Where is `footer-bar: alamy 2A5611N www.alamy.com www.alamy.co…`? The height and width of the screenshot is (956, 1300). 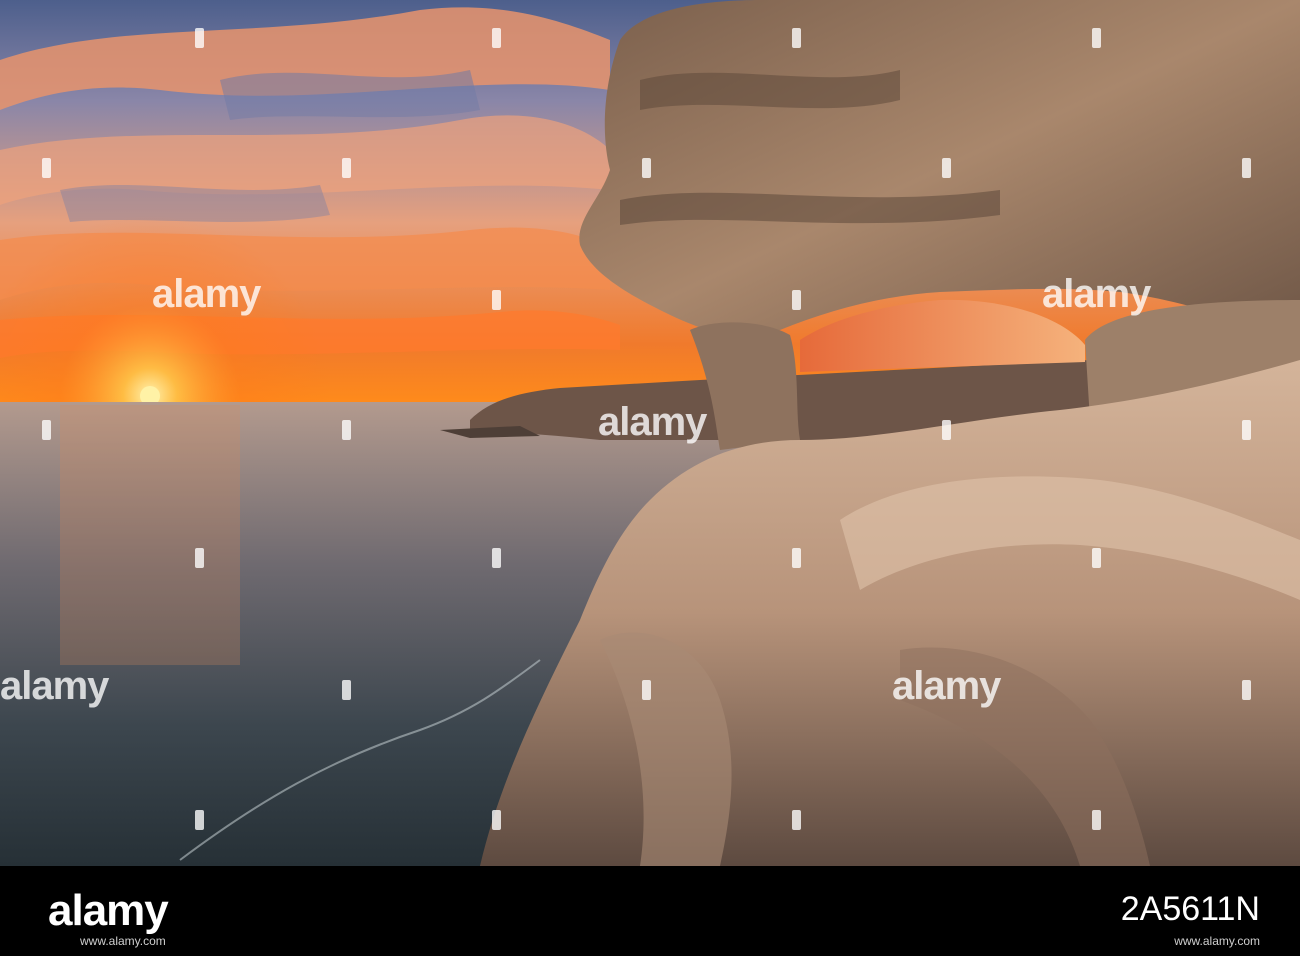 footer-bar: alamy 2A5611N www.alamy.com www.alamy.co… is located at coordinates (650, 911).